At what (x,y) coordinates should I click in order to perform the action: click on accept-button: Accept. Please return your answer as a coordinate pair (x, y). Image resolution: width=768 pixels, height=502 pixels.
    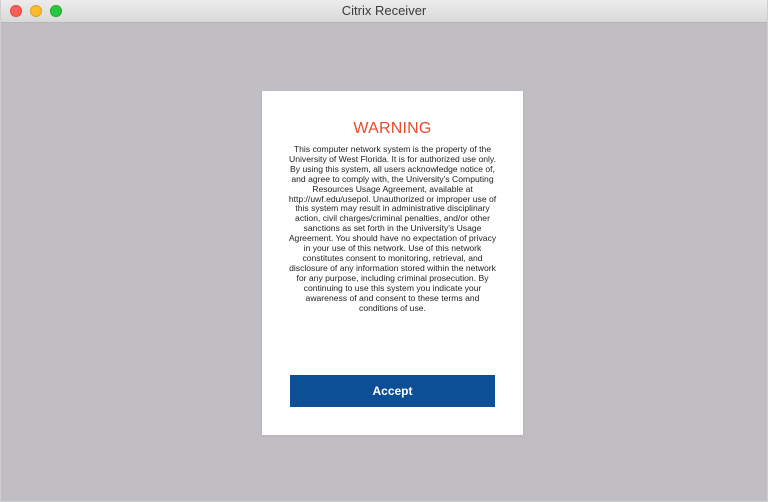
    Looking at the image, I should click on (392, 391).